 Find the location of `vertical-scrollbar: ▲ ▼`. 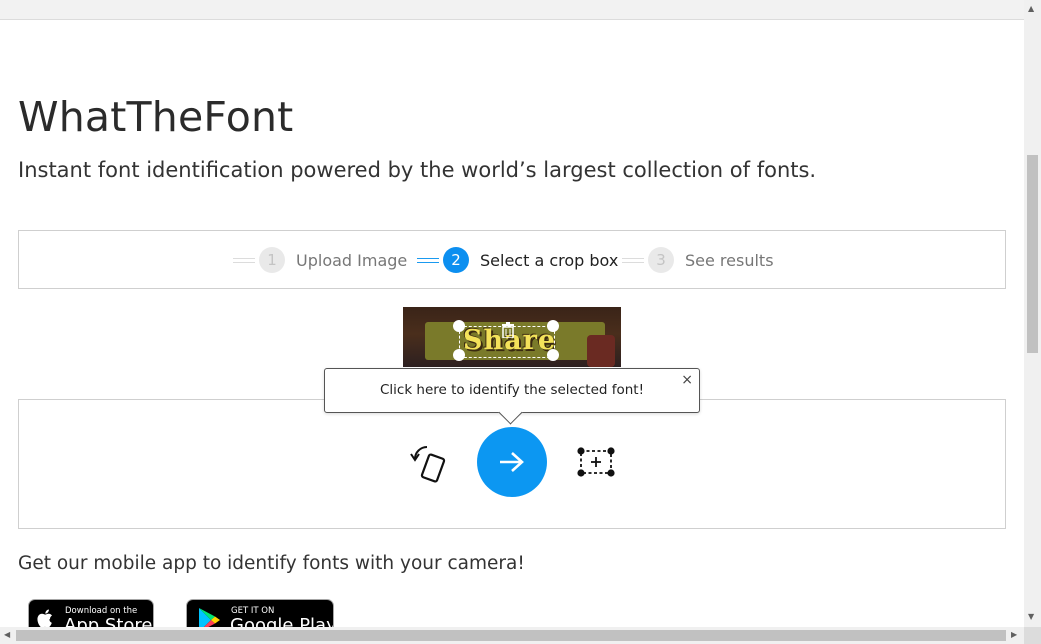

vertical-scrollbar: ▲ ▼ is located at coordinates (1032, 313).